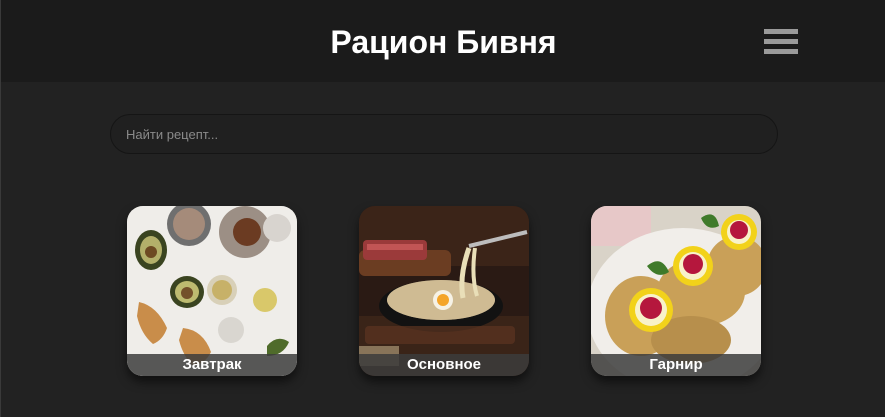 The image size is (885, 417). I want to click on main-course-photo, so click(444, 291).